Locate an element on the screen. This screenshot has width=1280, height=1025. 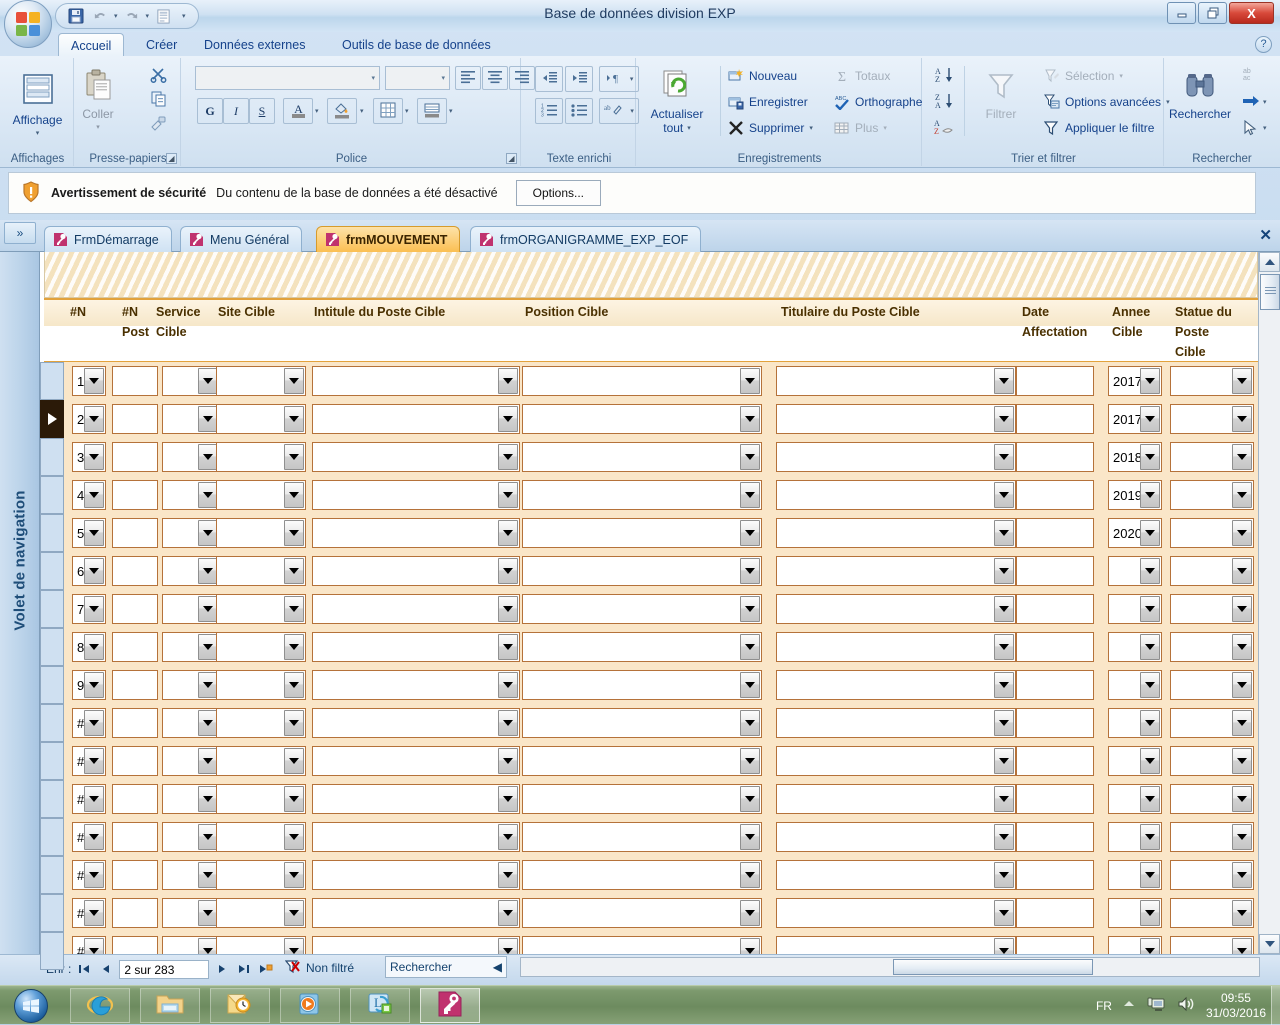
document-tab-menu-general: Menu Général is located at coordinates (241, 239).